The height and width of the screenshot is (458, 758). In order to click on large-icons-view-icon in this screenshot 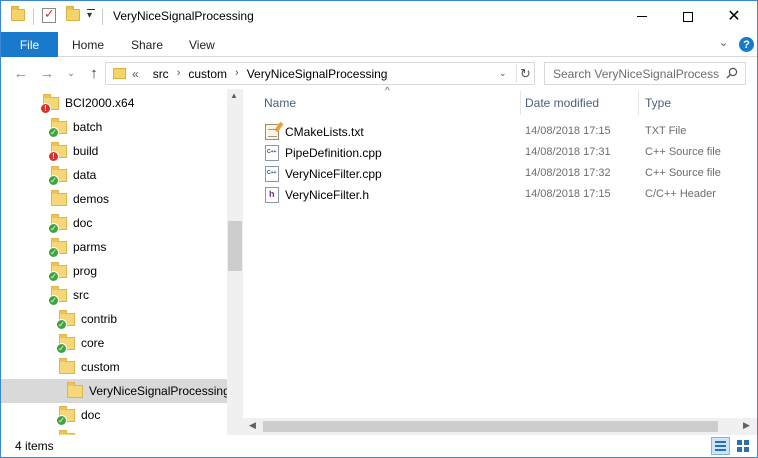, I will do `click(743, 446)`.